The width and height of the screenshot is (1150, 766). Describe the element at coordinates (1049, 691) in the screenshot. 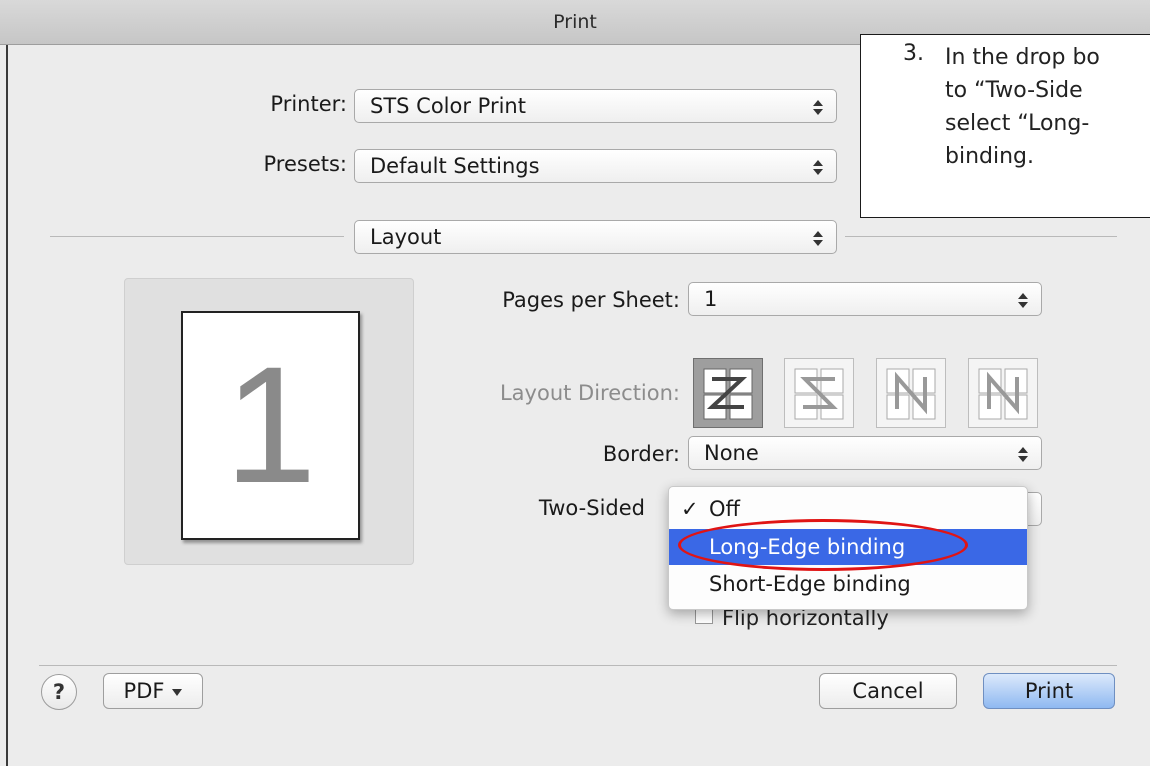

I see `print-button: Print` at that location.